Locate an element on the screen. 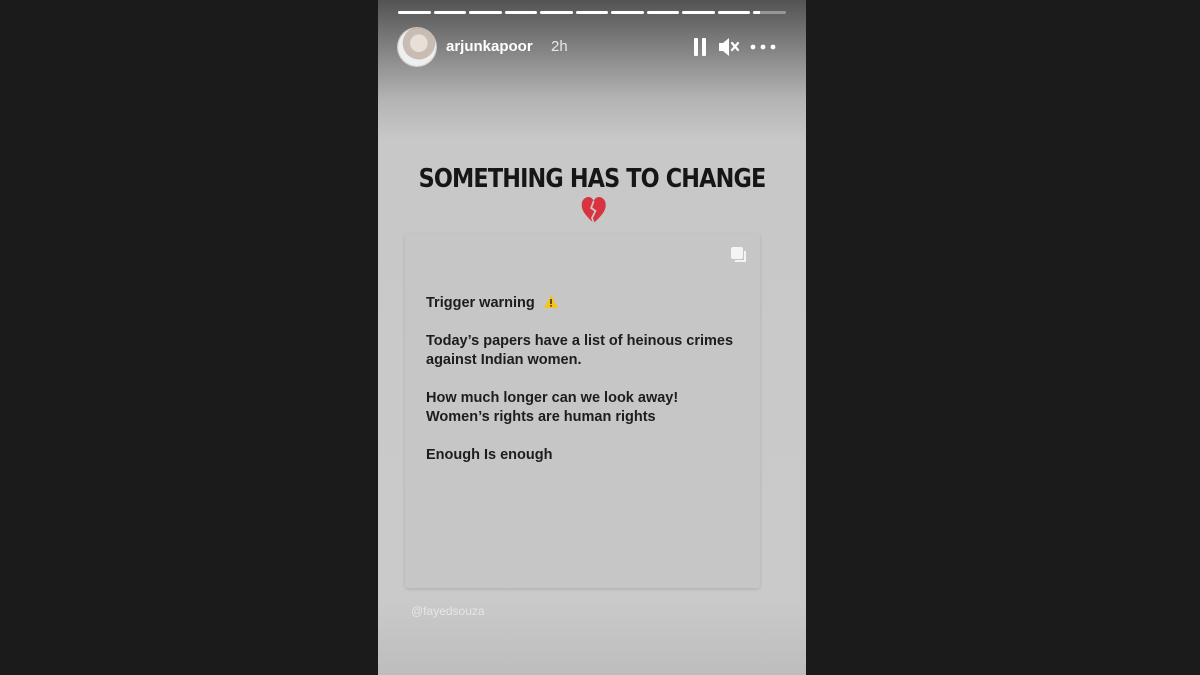 Image resolution: width=1200 pixels, height=675 pixels. progress-bar is located at coordinates (592, 12).